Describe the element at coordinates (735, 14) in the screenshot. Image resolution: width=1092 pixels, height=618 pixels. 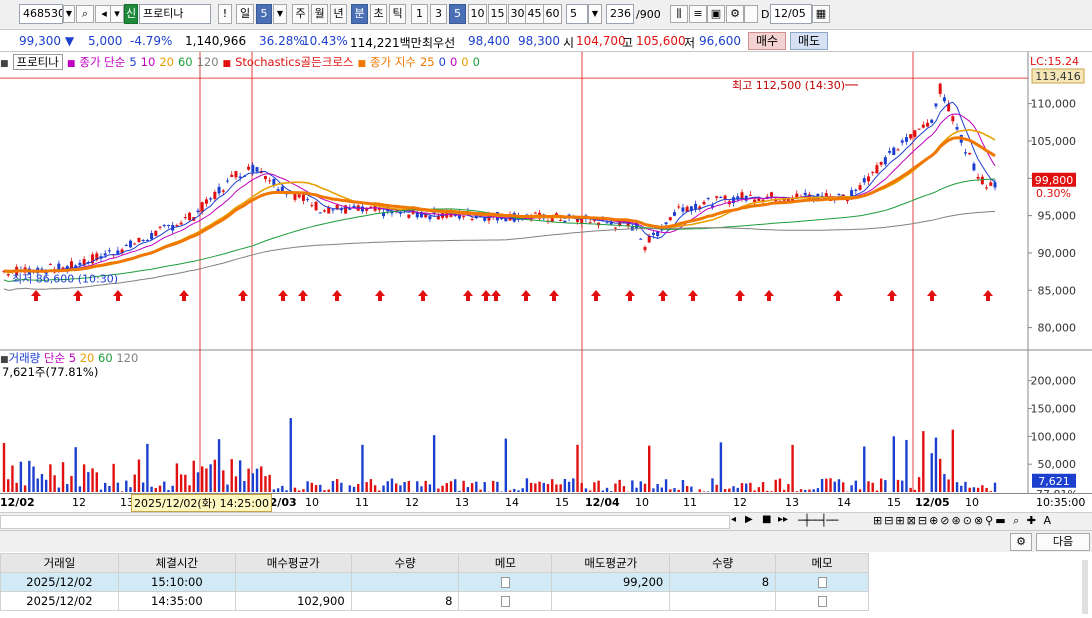
I see `settings-icon: ⚙` at that location.